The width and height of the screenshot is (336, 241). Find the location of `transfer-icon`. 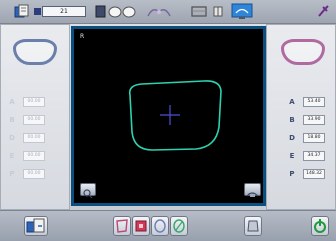

transfer-icon is located at coordinates (35, 225).